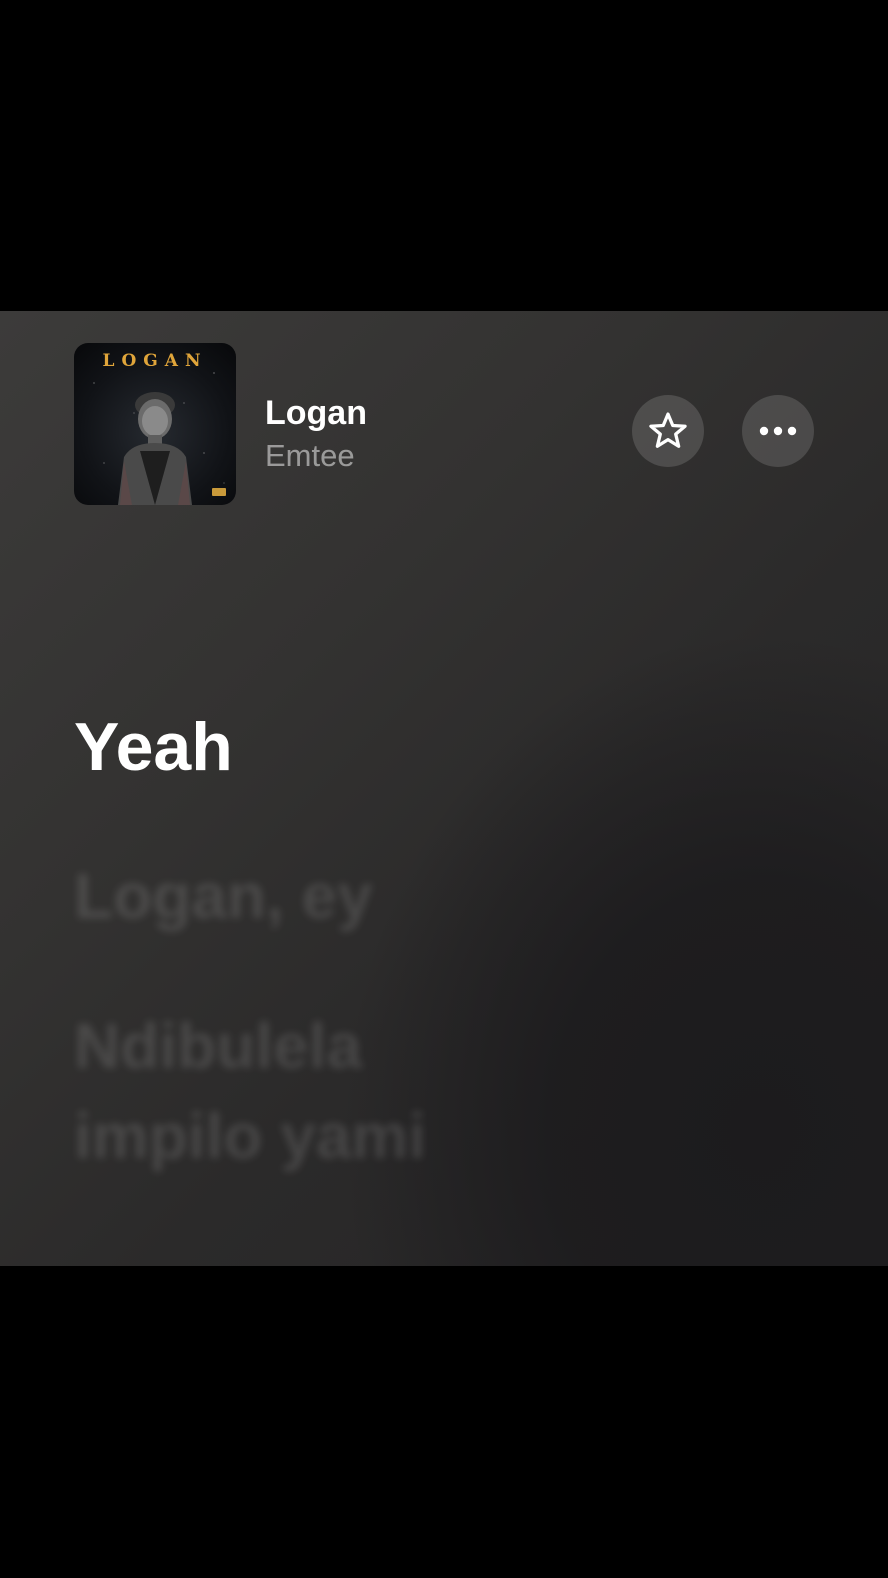 The width and height of the screenshot is (888, 1578). I want to click on star-icon, so click(668, 430).